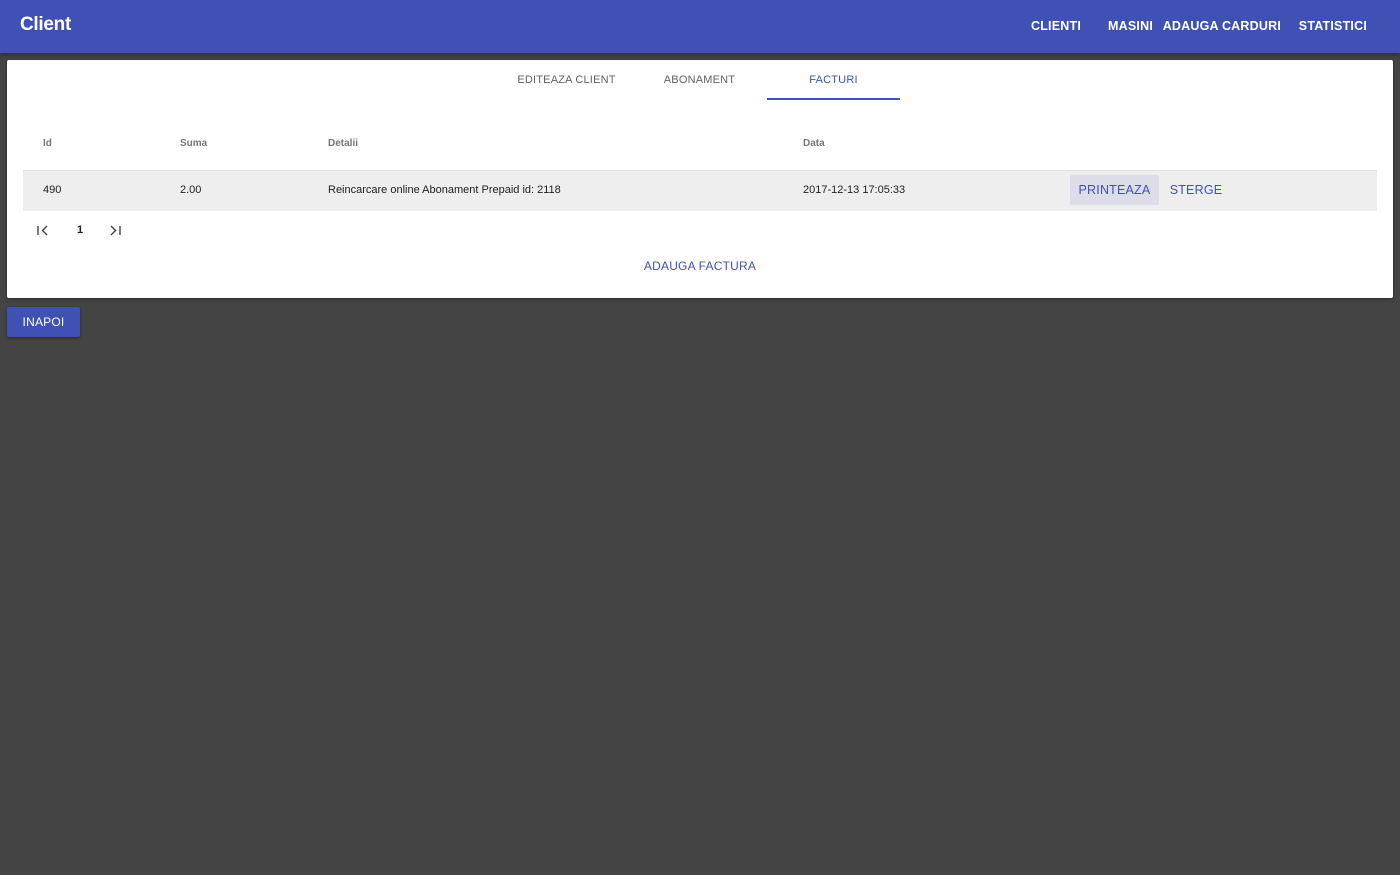 This screenshot has height=875, width=1400. Describe the element at coordinates (191, 190) in the screenshot. I see `cell-suma: 2.00` at that location.